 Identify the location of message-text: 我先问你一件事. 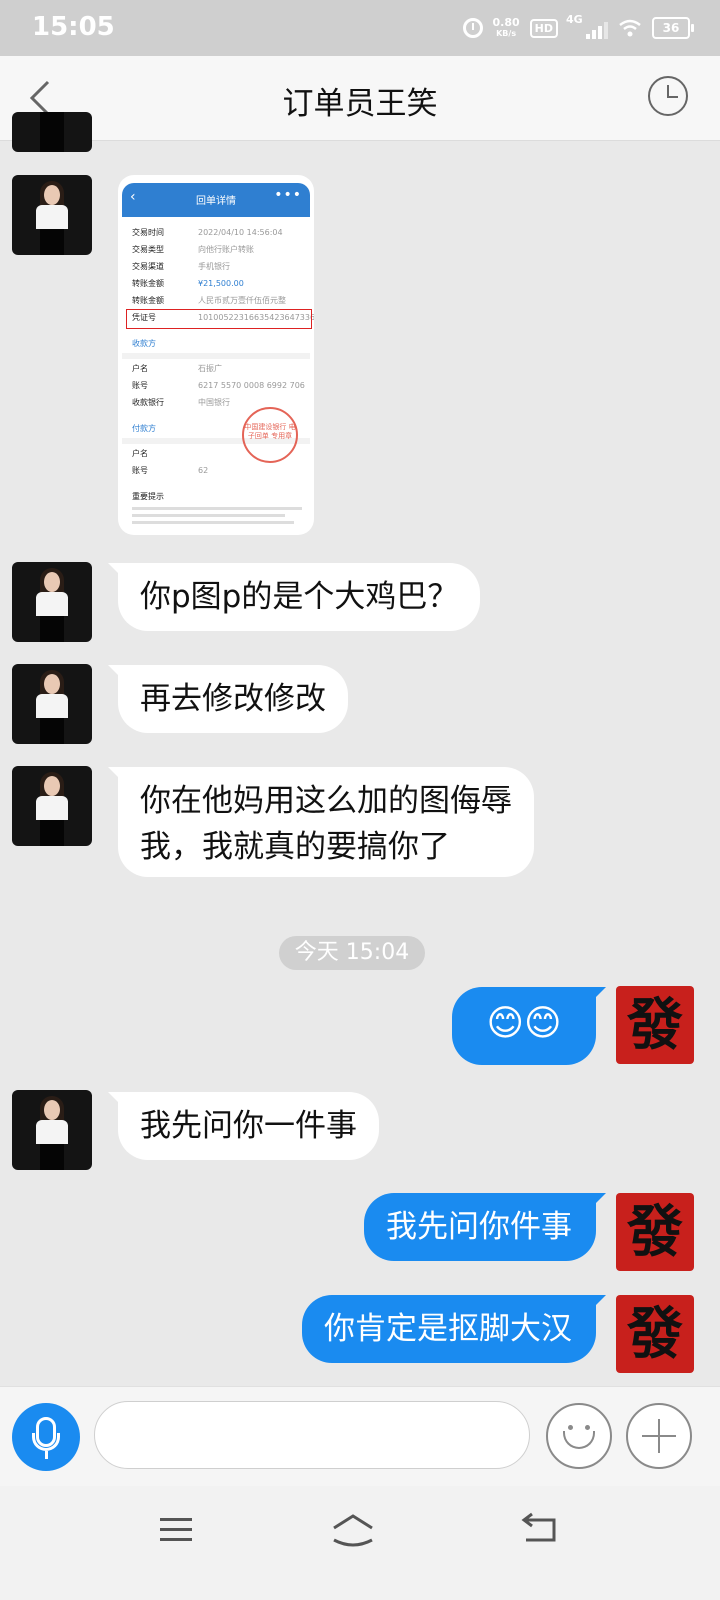
(248, 1126).